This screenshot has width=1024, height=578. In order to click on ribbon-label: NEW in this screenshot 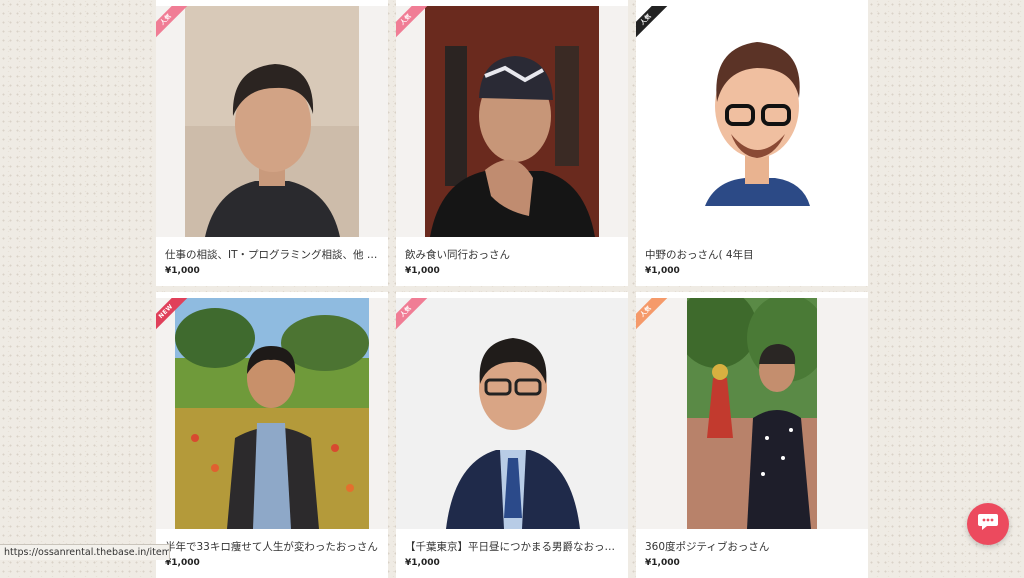, I will do `click(173, 316)`.